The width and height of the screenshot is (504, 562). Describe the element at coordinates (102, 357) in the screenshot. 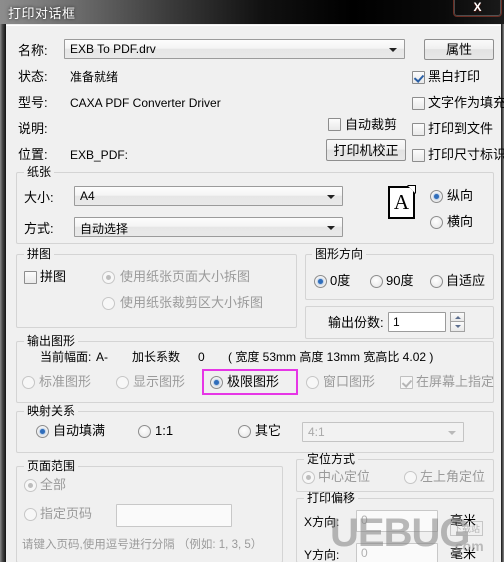

I see `current-size-value: A-` at that location.